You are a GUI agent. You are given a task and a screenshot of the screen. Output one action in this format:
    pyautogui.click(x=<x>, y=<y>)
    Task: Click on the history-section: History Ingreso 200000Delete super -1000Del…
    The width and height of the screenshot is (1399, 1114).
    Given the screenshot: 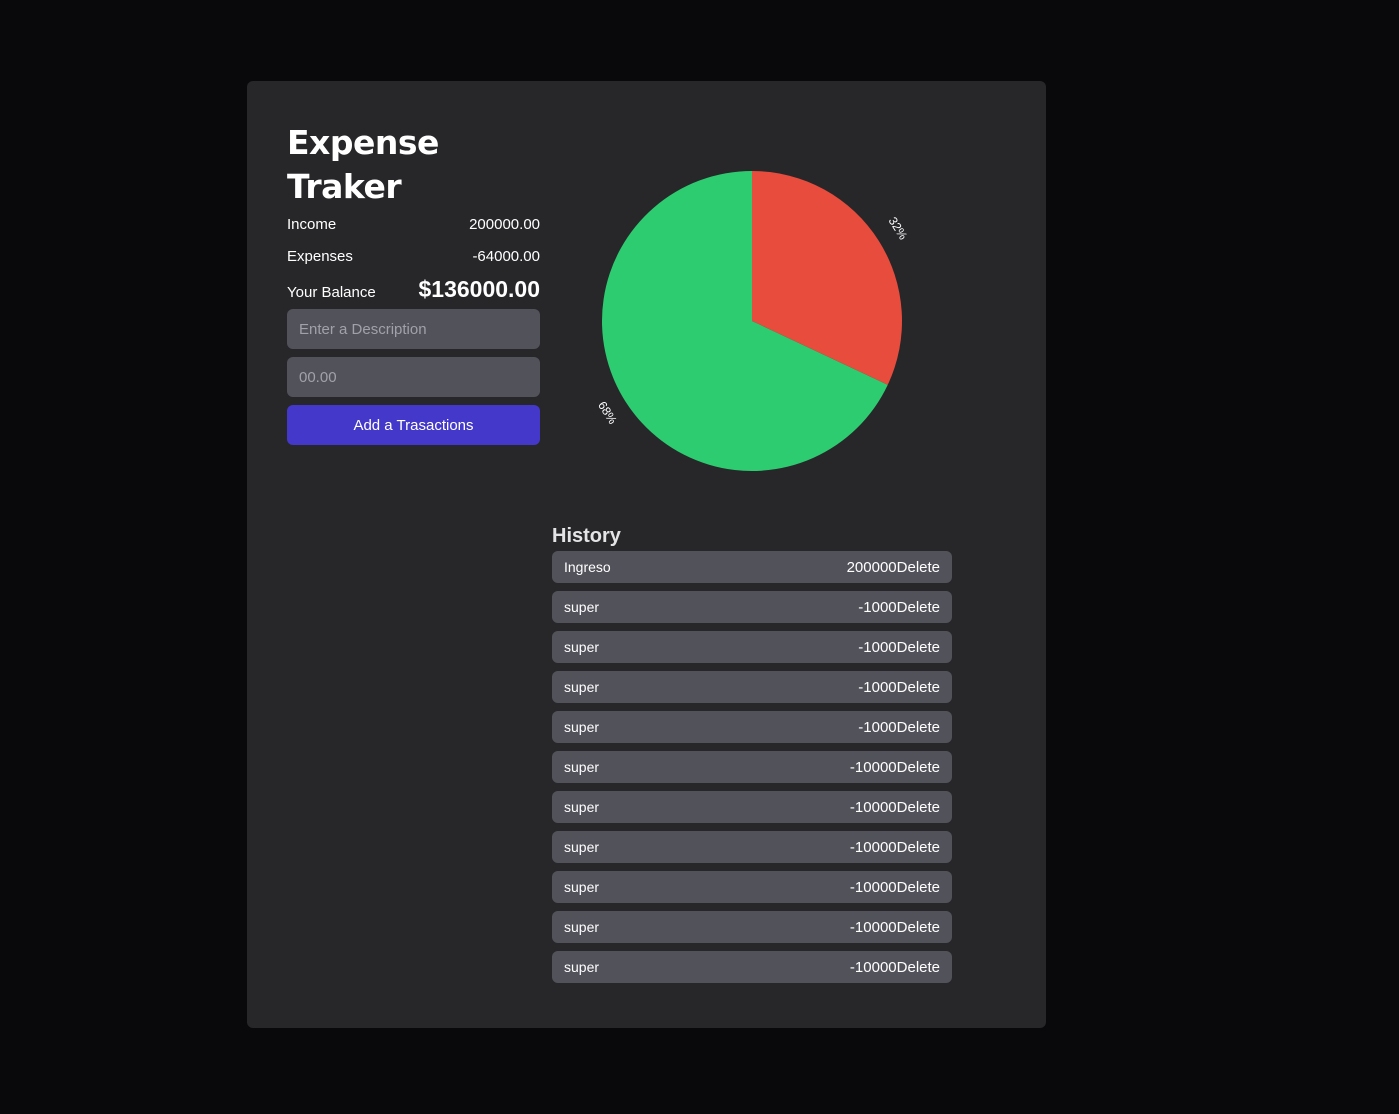 What is the action you would take?
    pyautogui.click(x=752, y=757)
    